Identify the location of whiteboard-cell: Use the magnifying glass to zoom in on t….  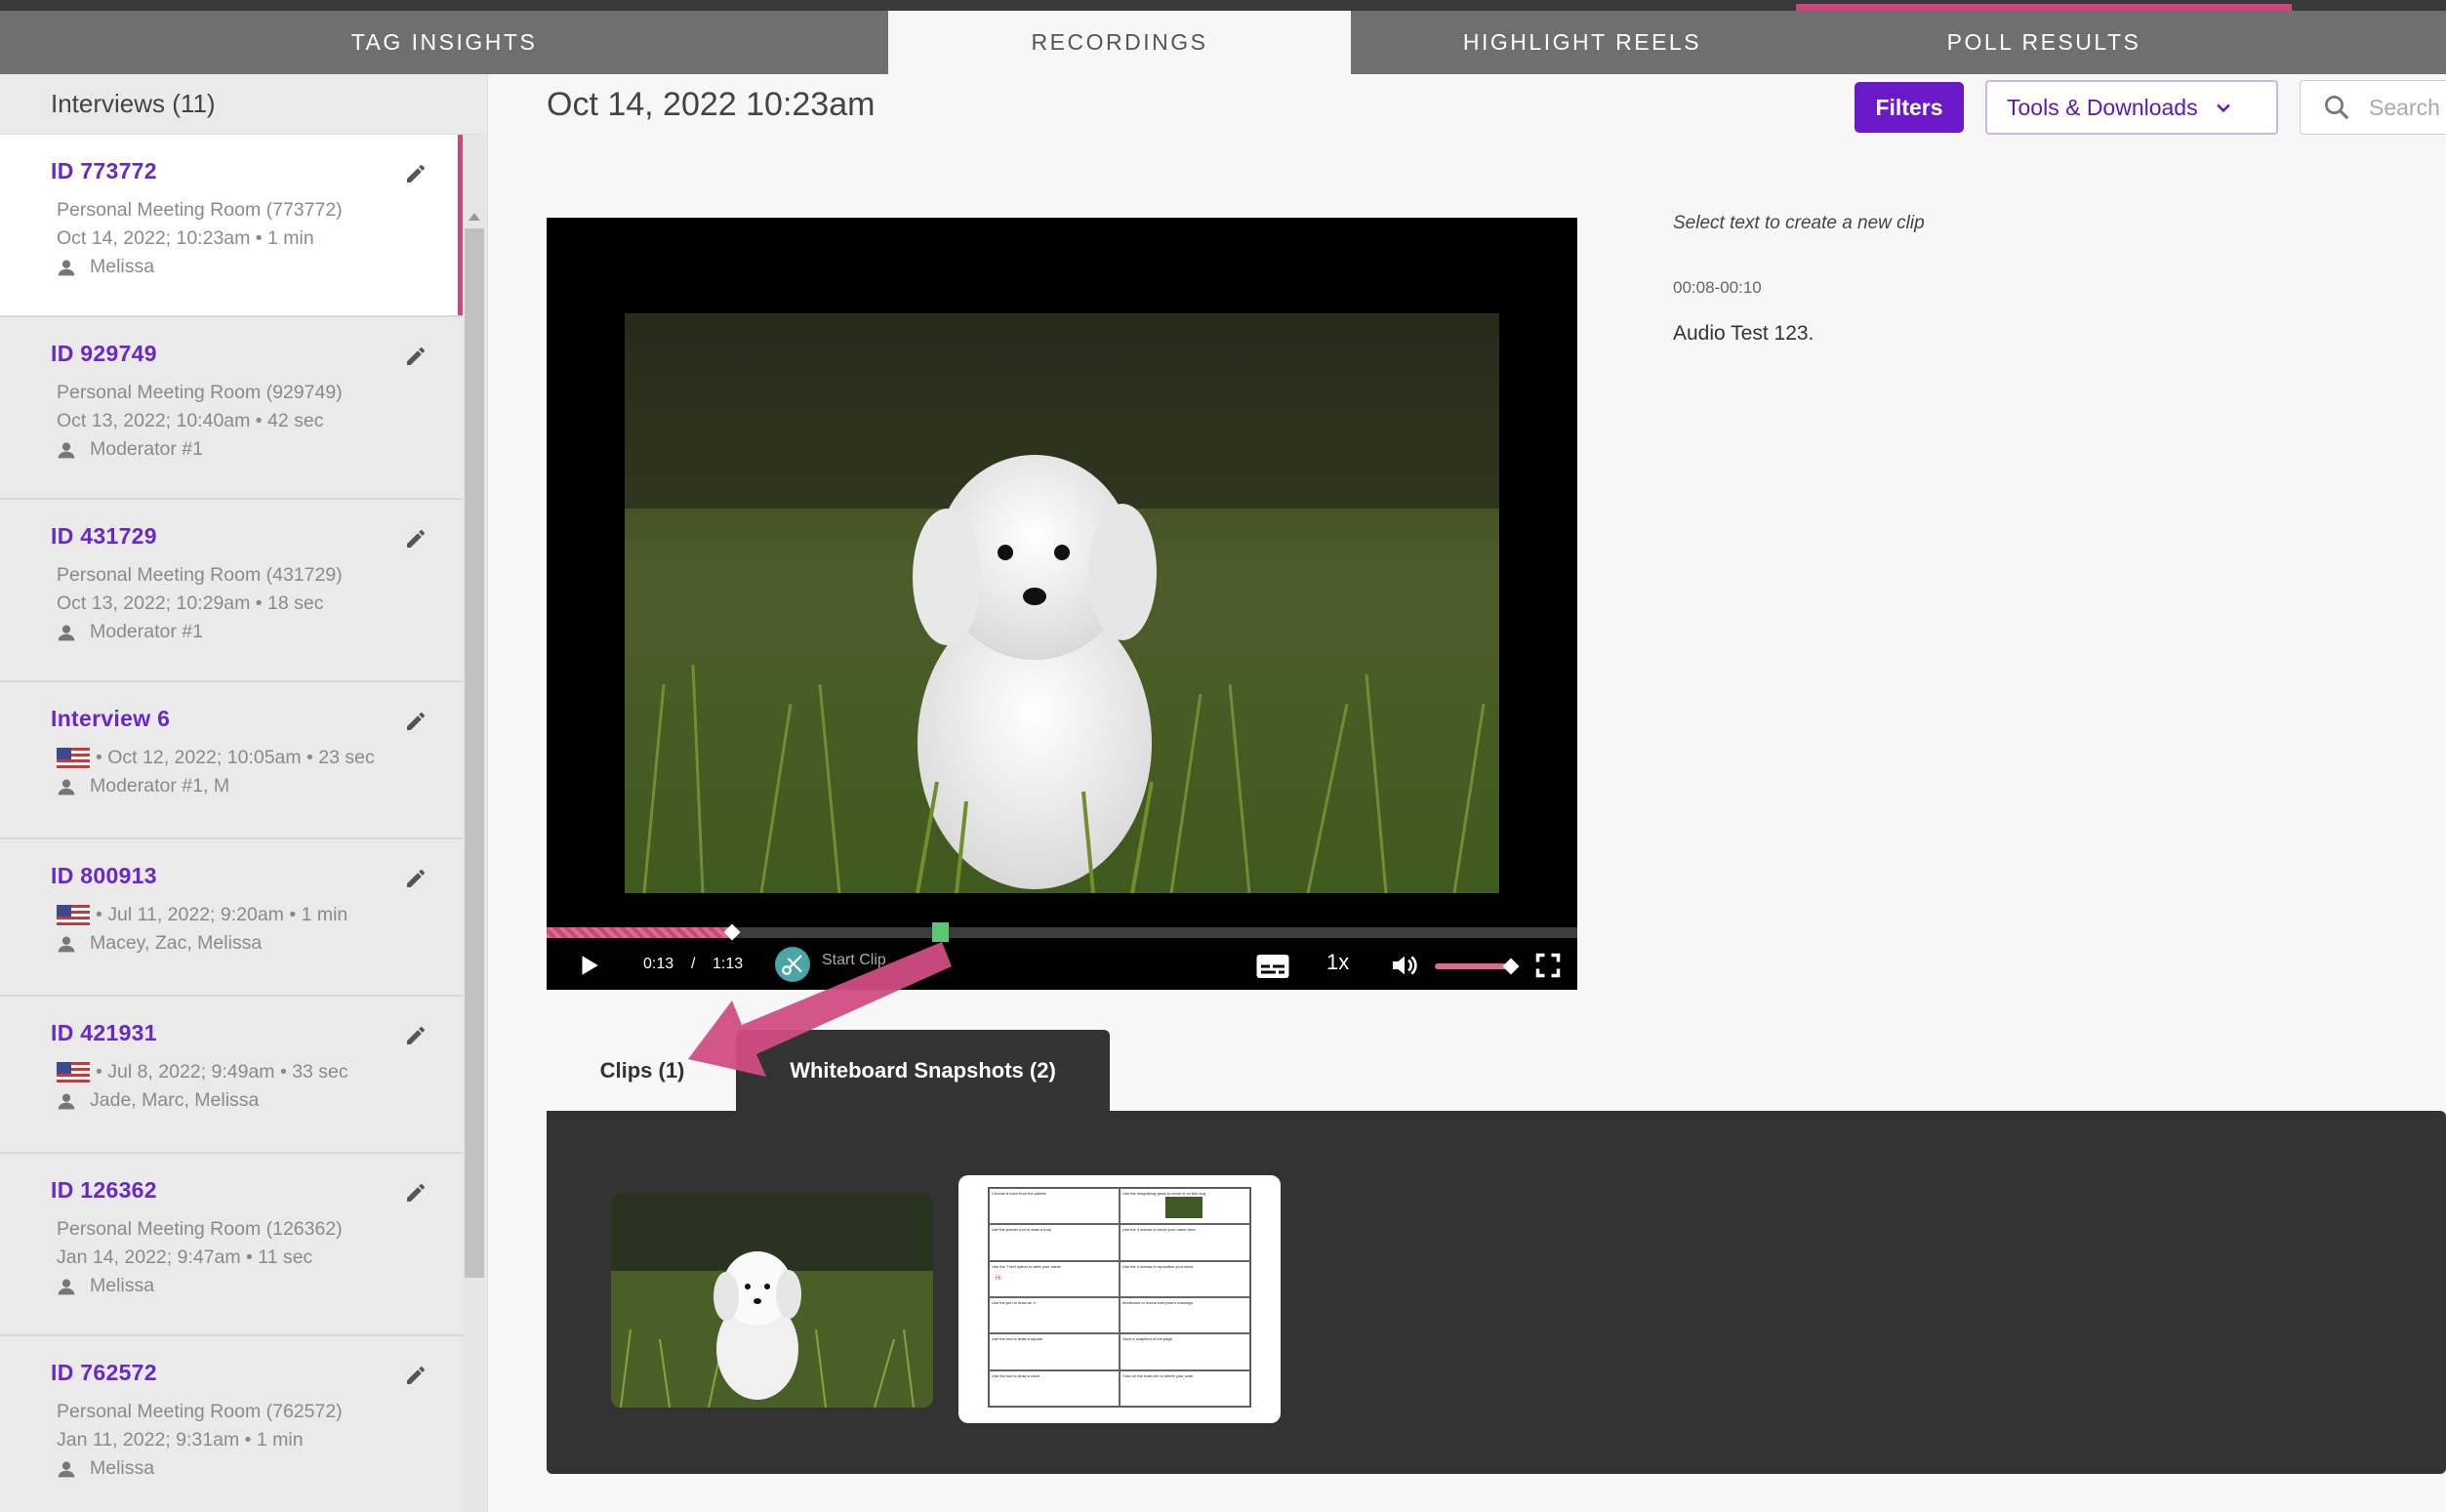
(1185, 1206).